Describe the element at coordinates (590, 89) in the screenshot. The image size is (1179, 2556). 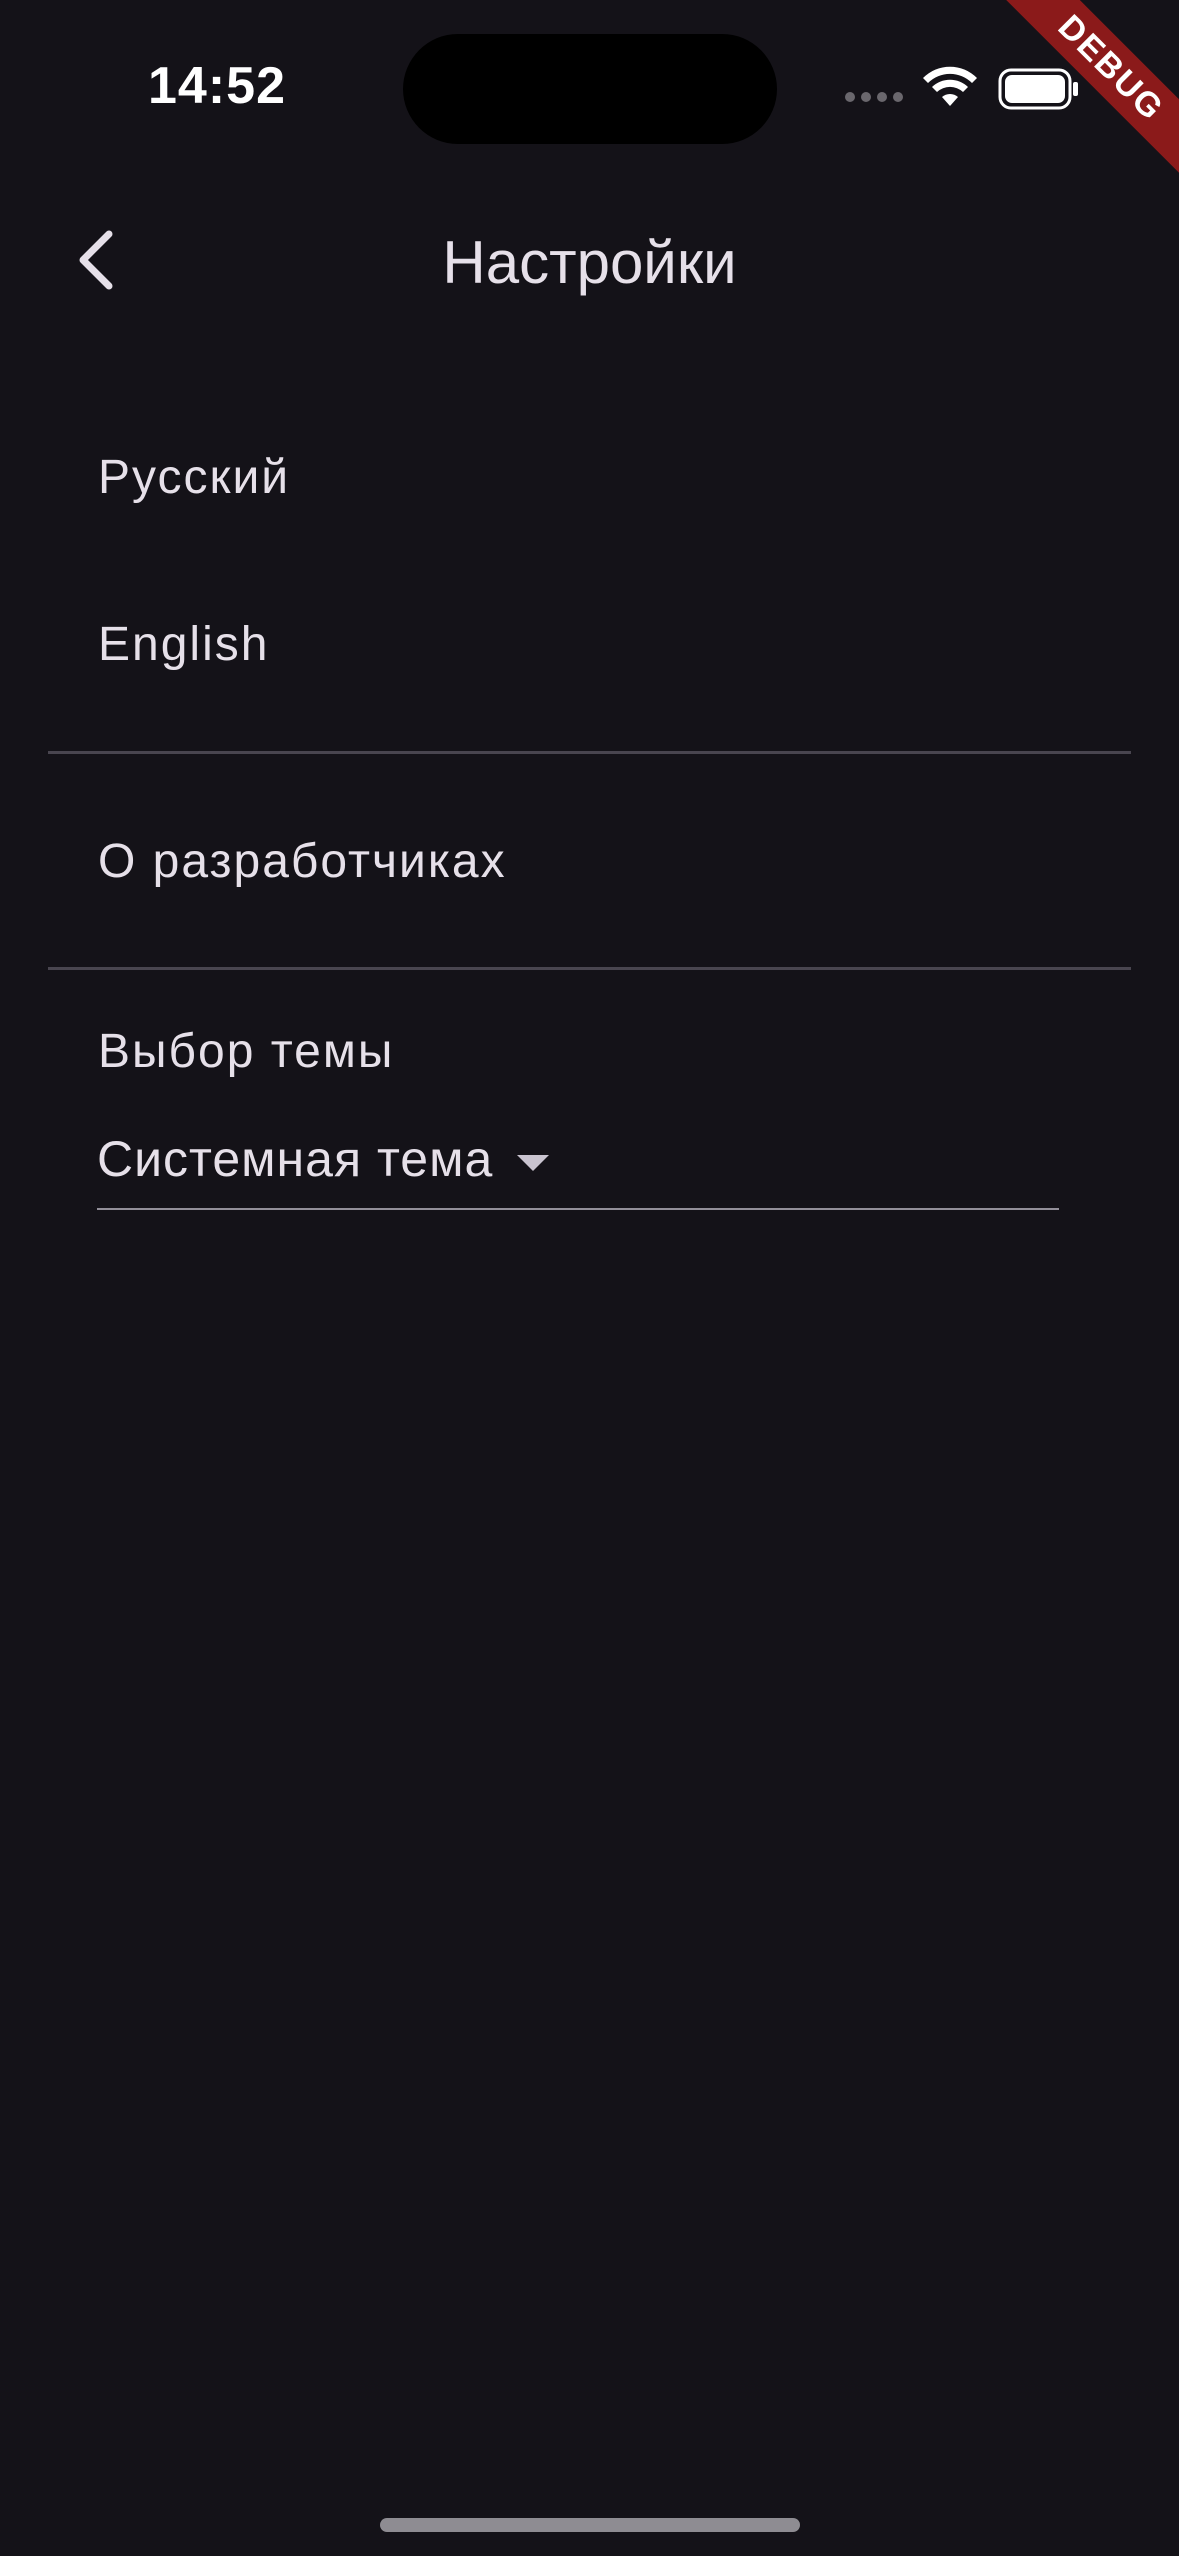
I see `dynamic-island` at that location.